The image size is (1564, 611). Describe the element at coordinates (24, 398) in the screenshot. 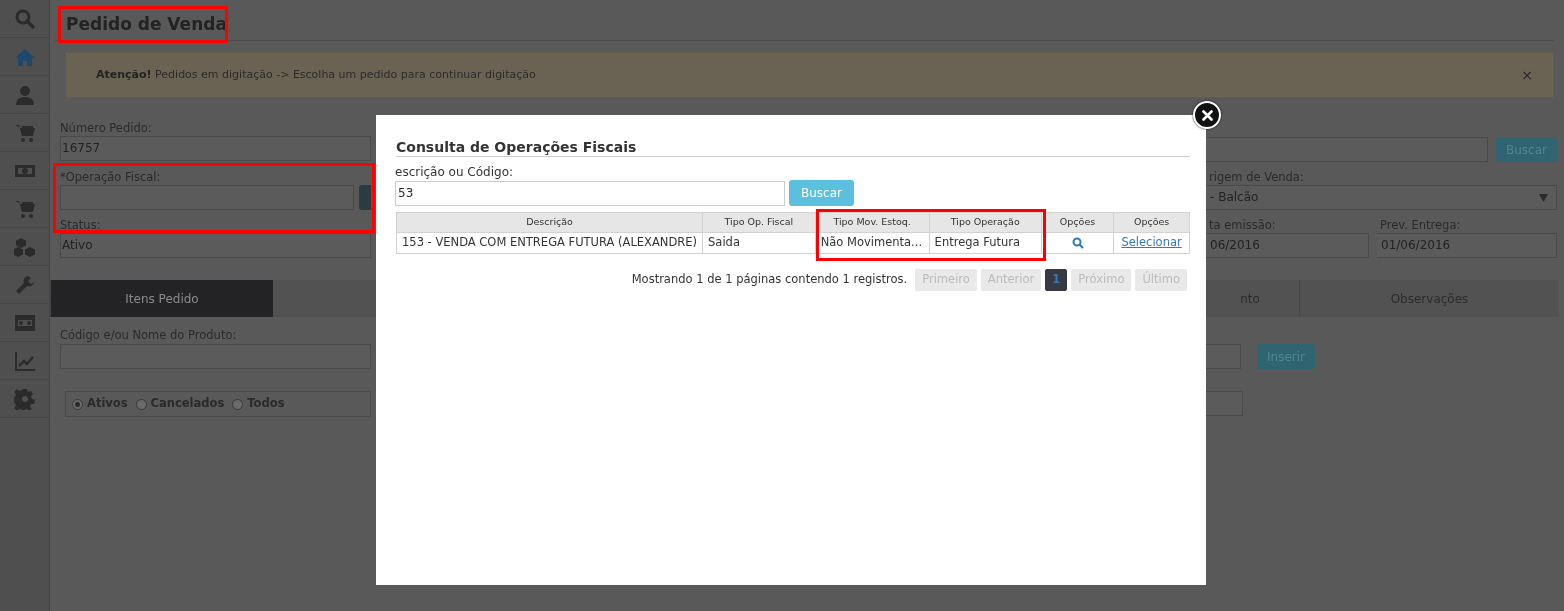

I see `gear-icon` at that location.